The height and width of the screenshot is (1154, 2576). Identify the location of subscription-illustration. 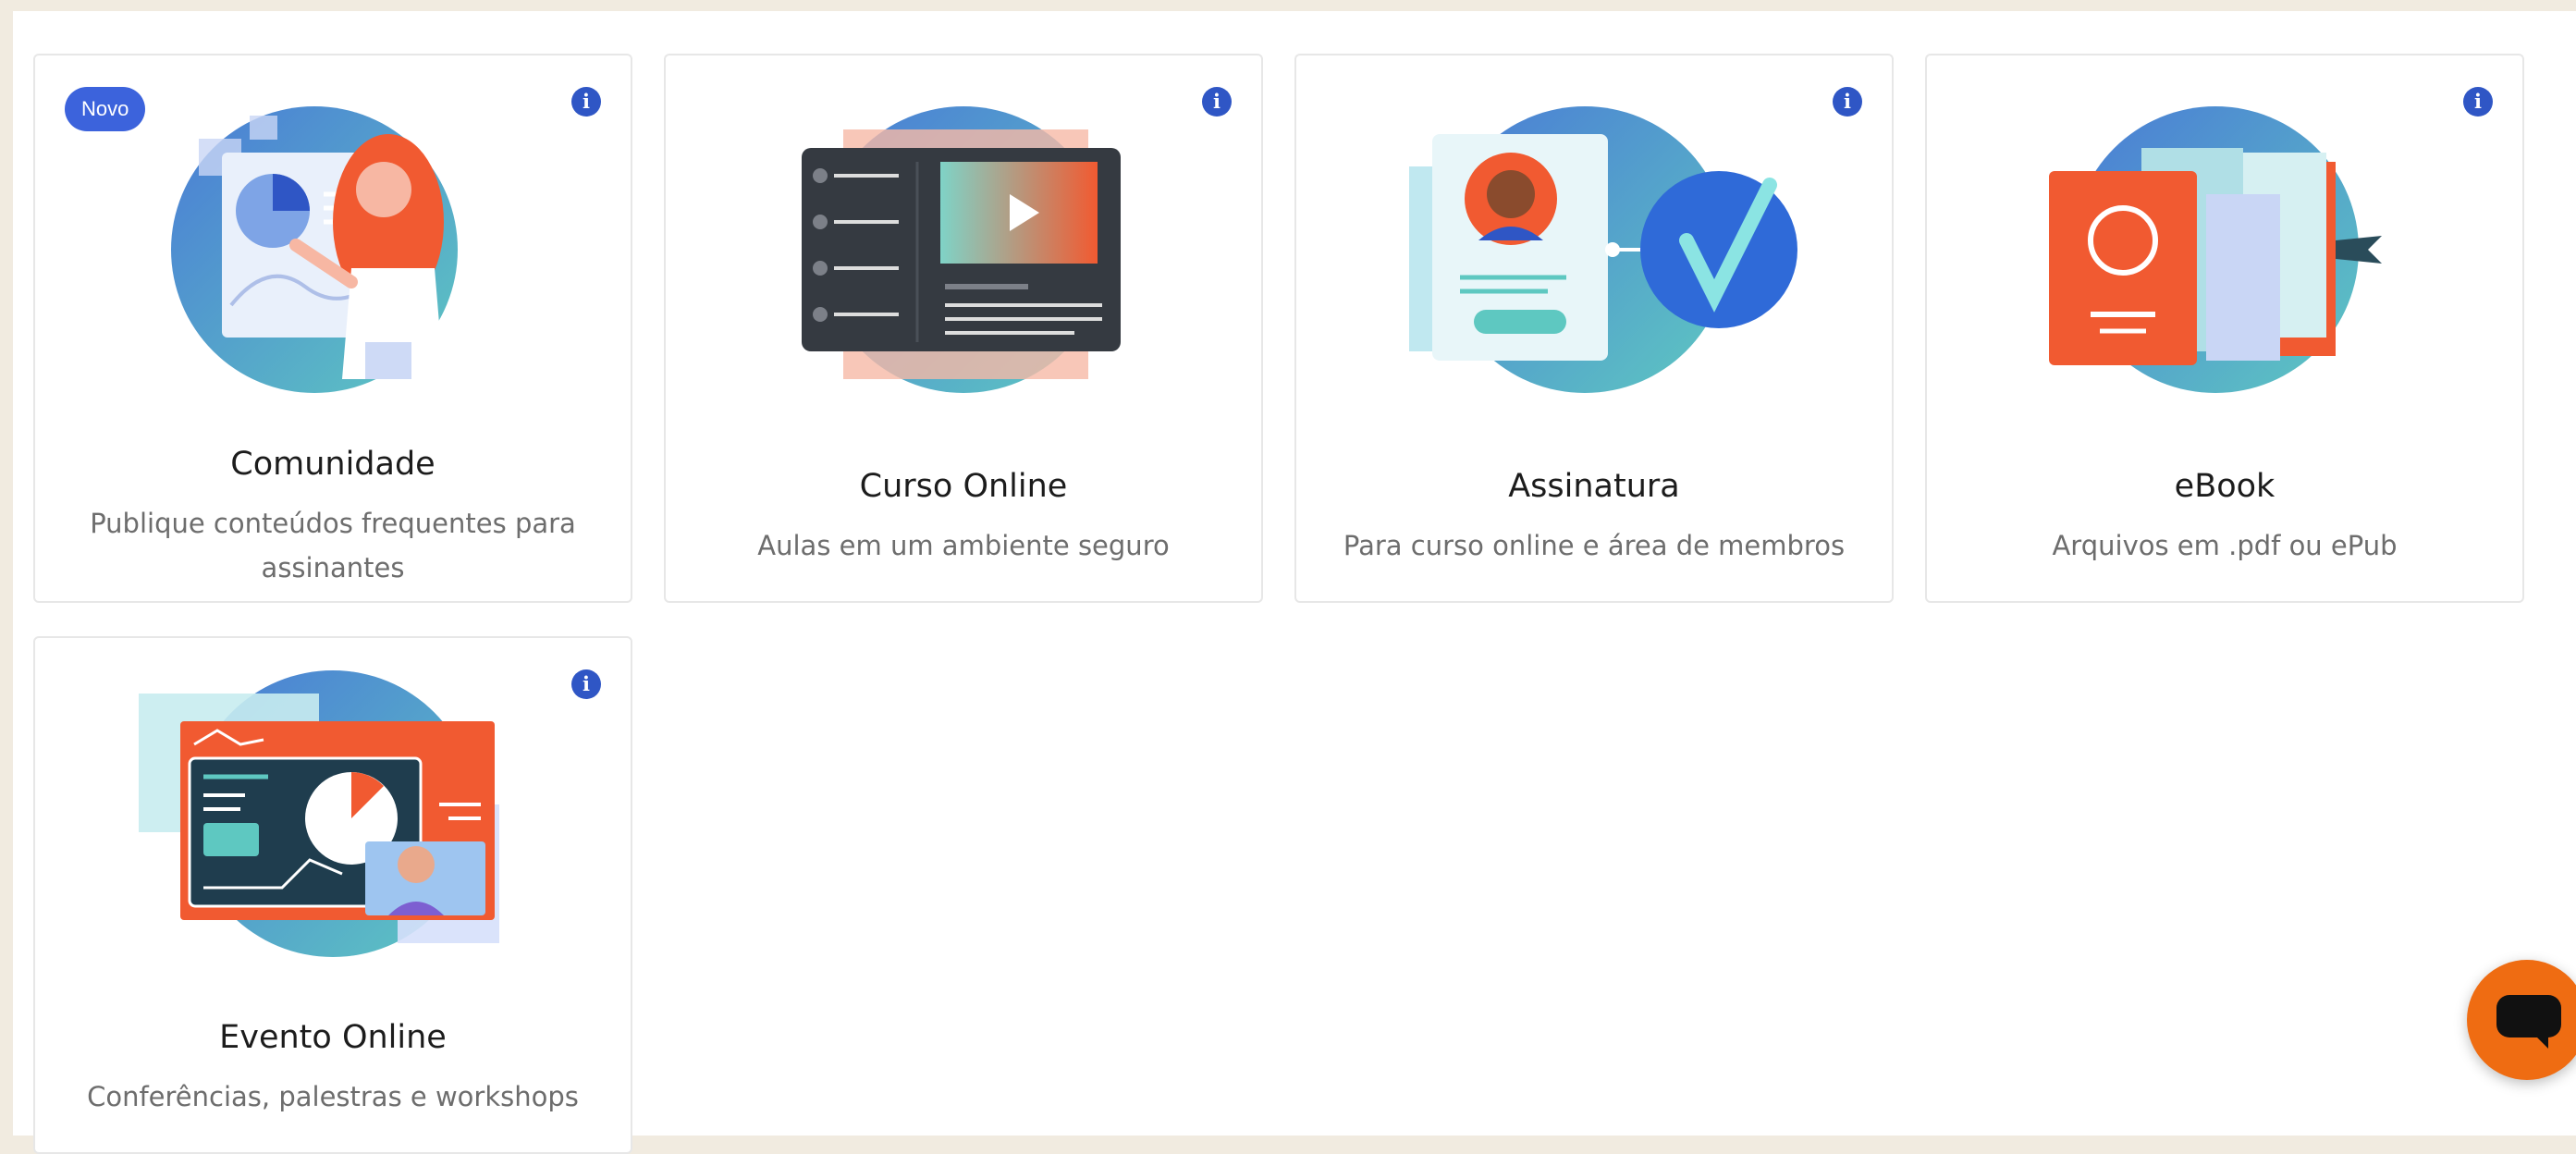
(1594, 250).